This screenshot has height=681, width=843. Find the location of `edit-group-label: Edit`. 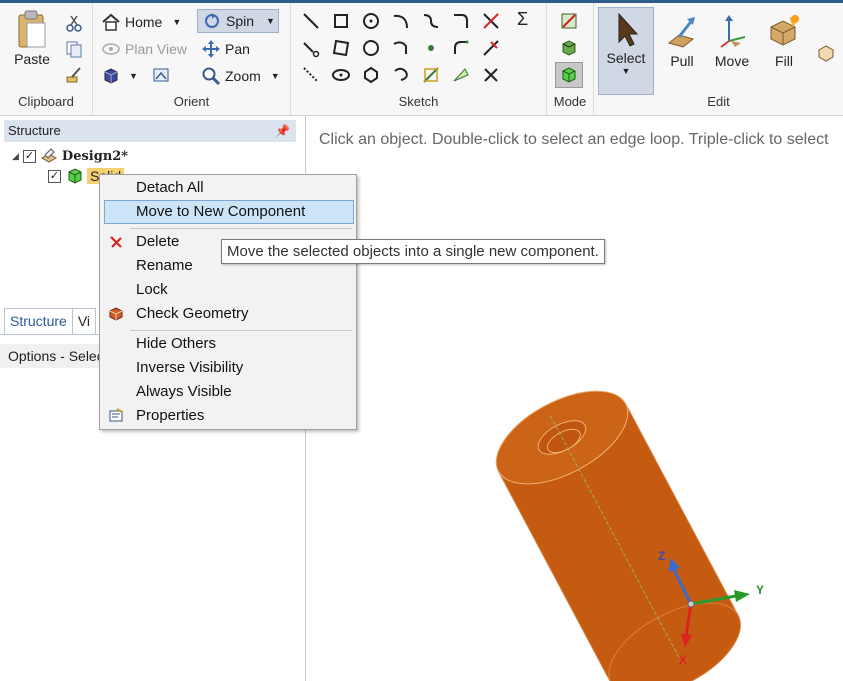

edit-group-label: Edit is located at coordinates (718, 101).